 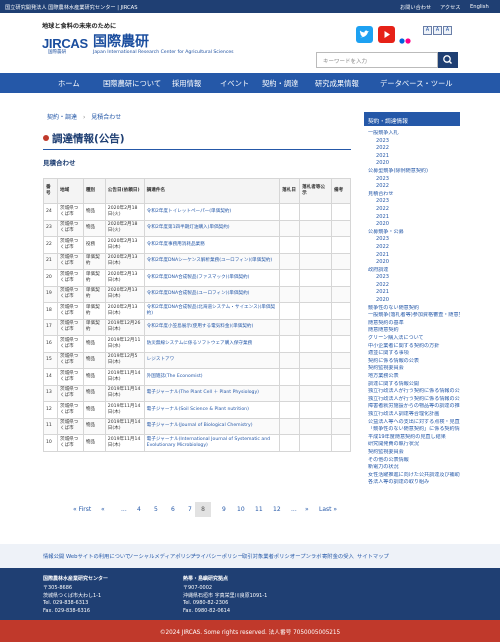 What do you see at coordinates (212, 245) in the screenshot?
I see `cell-subject: 令和2年度事務用消耗品業務` at bounding box center [212, 245].